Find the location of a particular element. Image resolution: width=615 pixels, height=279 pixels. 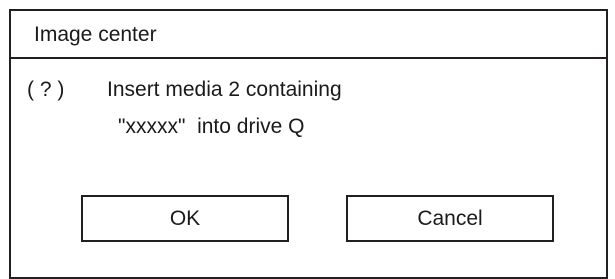

ok-button: OK is located at coordinates (185, 218).